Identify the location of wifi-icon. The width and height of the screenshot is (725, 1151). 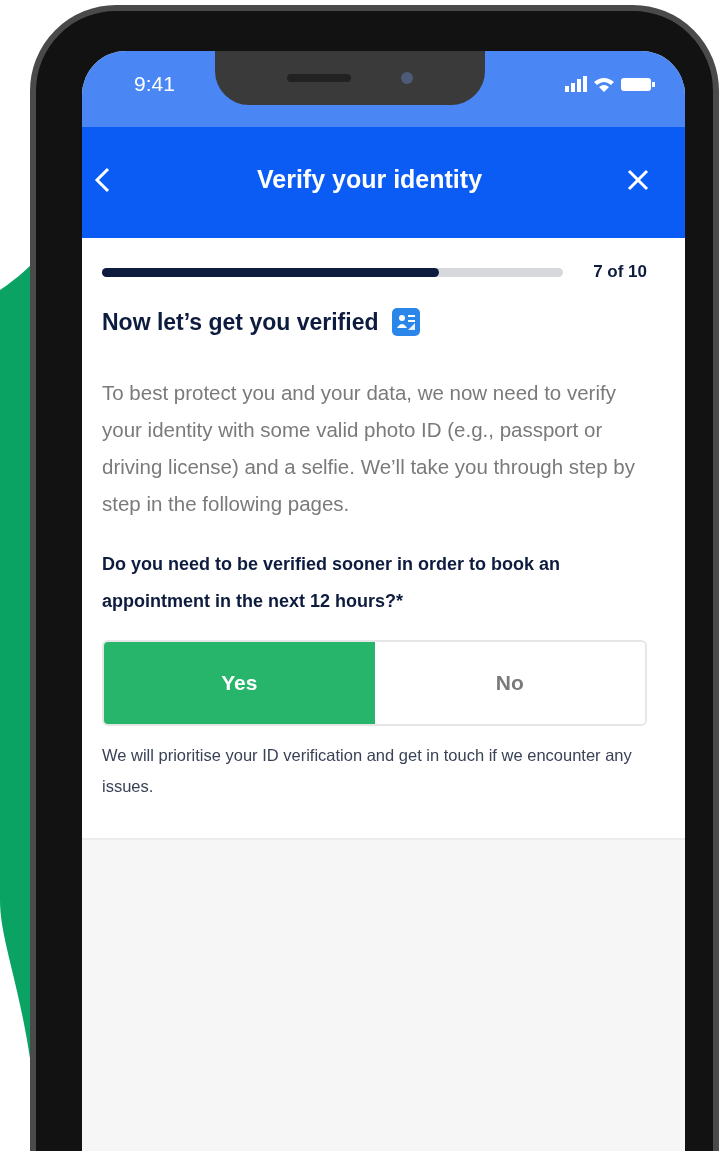
(604, 84).